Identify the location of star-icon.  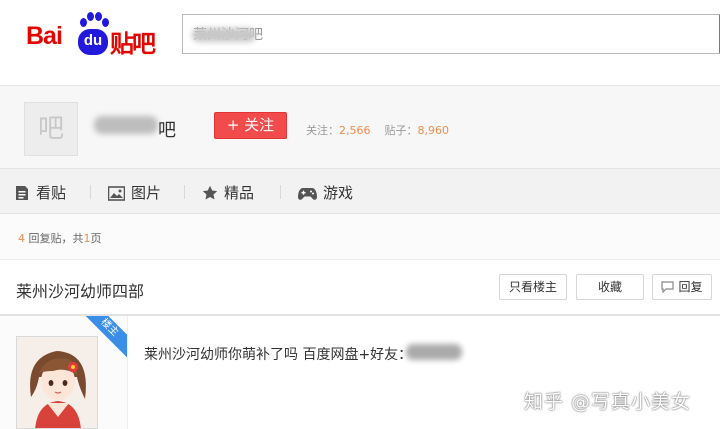
(210, 192).